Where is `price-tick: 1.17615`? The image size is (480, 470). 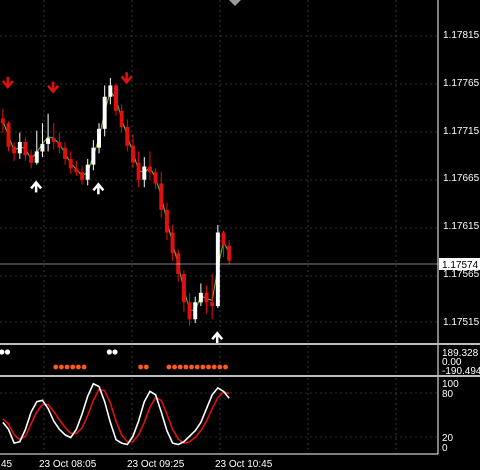 price-tick: 1.17615 is located at coordinates (461, 226).